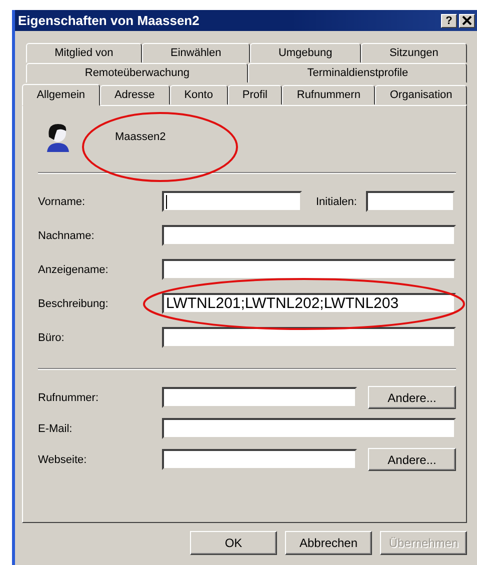 The image size is (477, 565). I want to click on close-icon, so click(467, 20).